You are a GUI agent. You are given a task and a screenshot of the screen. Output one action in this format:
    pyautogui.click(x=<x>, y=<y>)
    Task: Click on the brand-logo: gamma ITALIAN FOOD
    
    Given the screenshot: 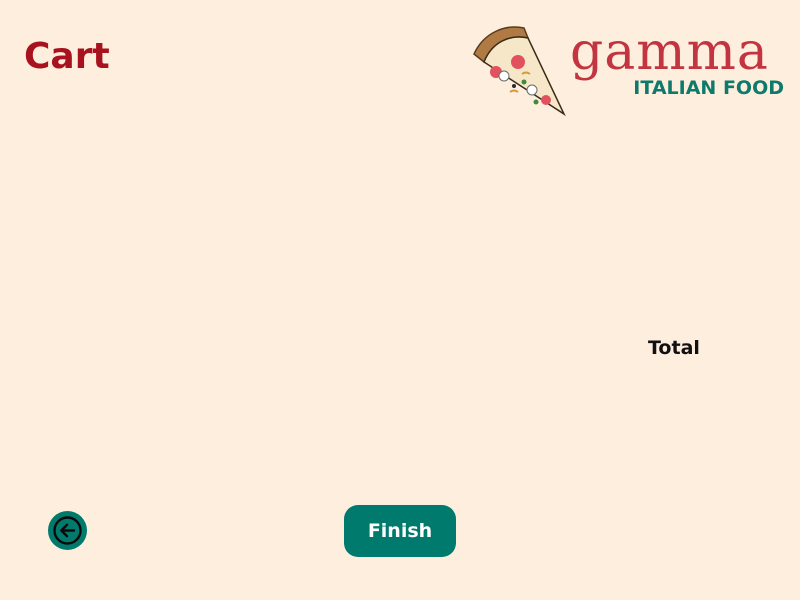 What is the action you would take?
    pyautogui.click(x=631, y=70)
    